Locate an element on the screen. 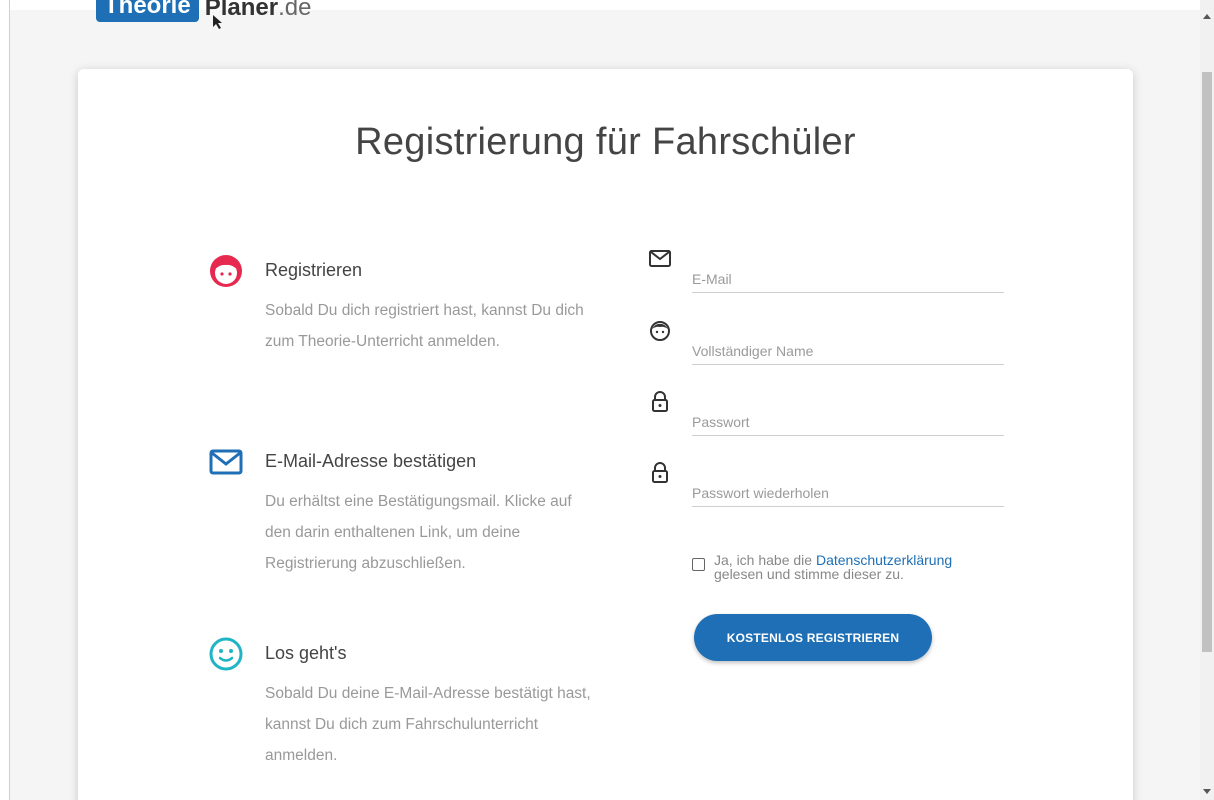  email-field-group is located at coordinates (868, 277).